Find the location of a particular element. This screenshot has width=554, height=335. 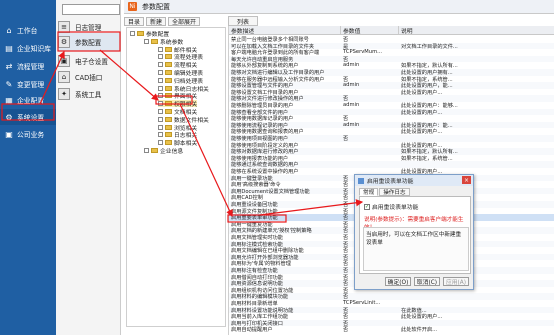

table-cell: 启用Document设置文档管理功能 is located at coordinates (270, 191).